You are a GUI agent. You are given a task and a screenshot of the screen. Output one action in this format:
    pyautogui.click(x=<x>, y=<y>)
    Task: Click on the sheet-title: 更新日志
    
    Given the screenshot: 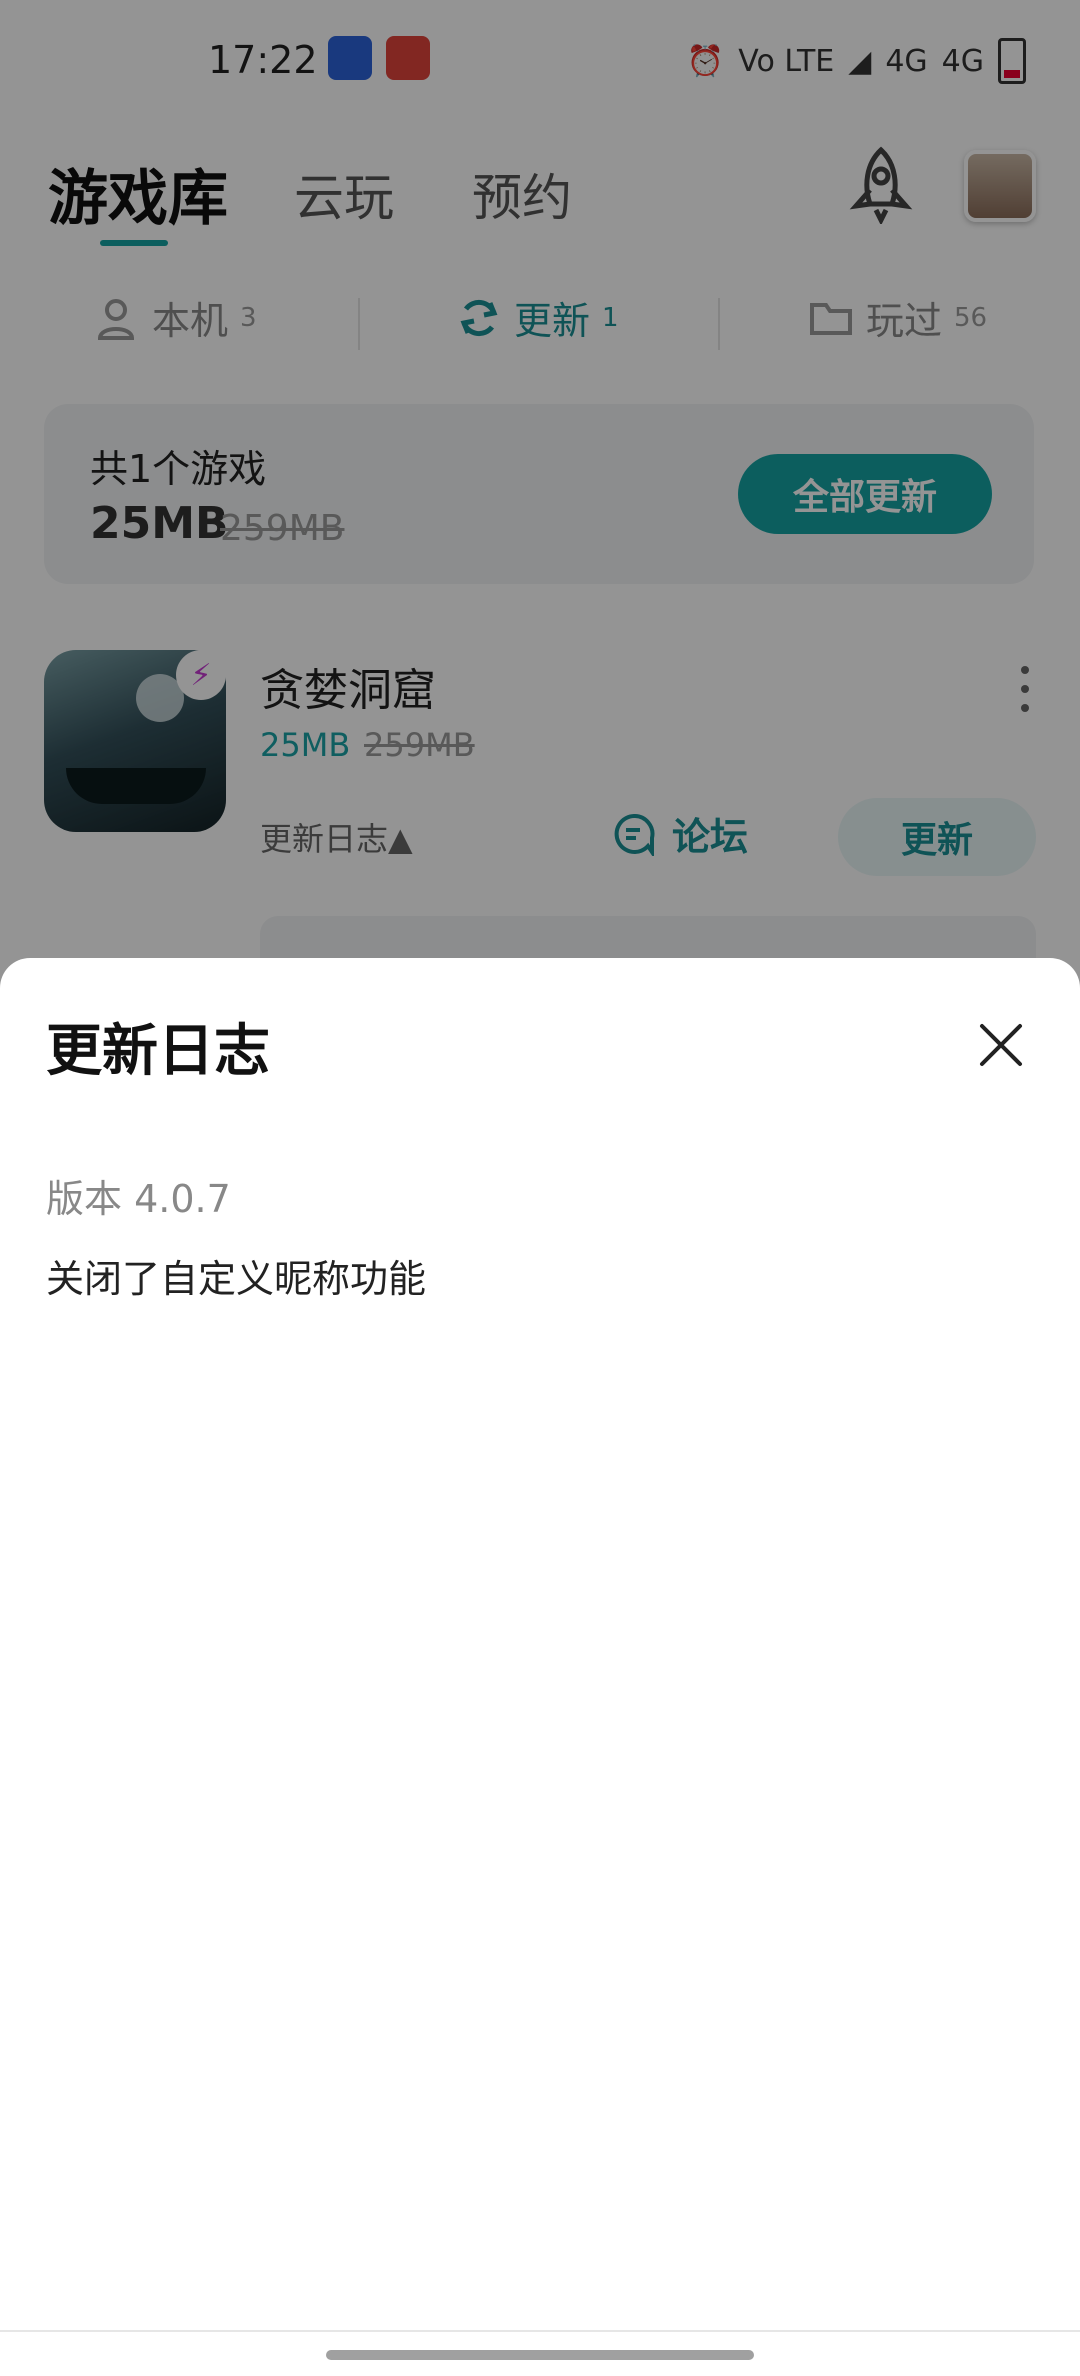 What is the action you would take?
    pyautogui.click(x=158, y=1051)
    